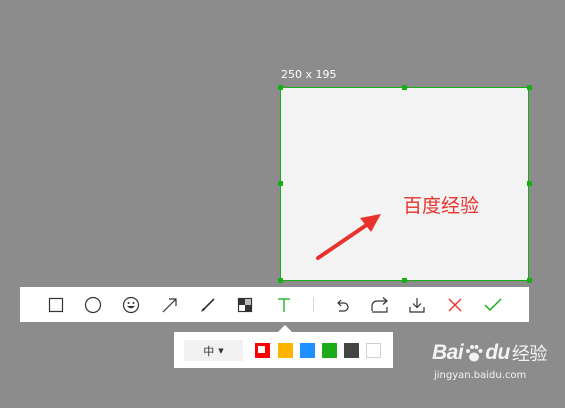 This screenshot has width=565, height=408. What do you see at coordinates (329, 350) in the screenshot?
I see `color-swatch-green` at bounding box center [329, 350].